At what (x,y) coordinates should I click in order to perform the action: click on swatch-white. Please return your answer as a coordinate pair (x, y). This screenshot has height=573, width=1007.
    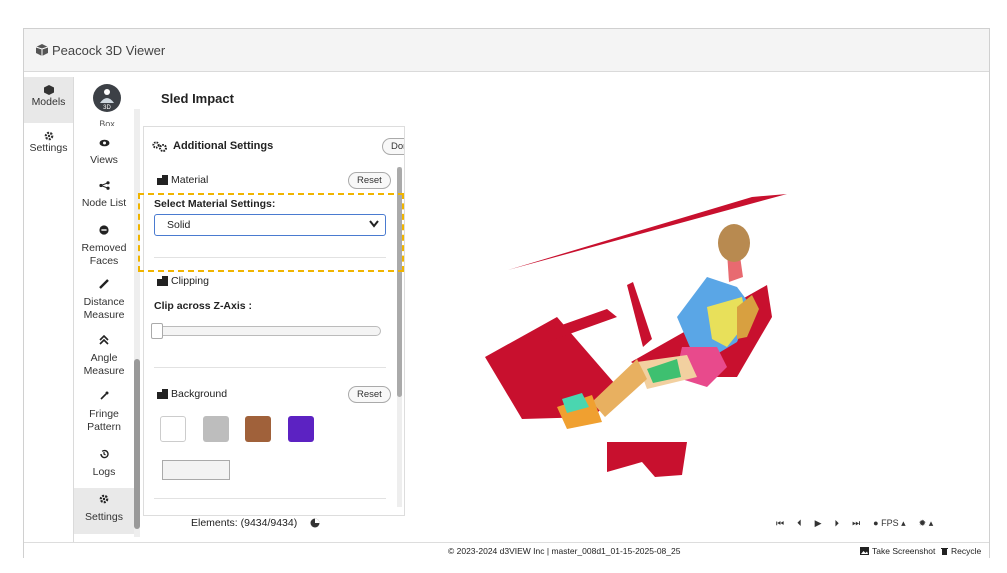
    Looking at the image, I should click on (173, 429).